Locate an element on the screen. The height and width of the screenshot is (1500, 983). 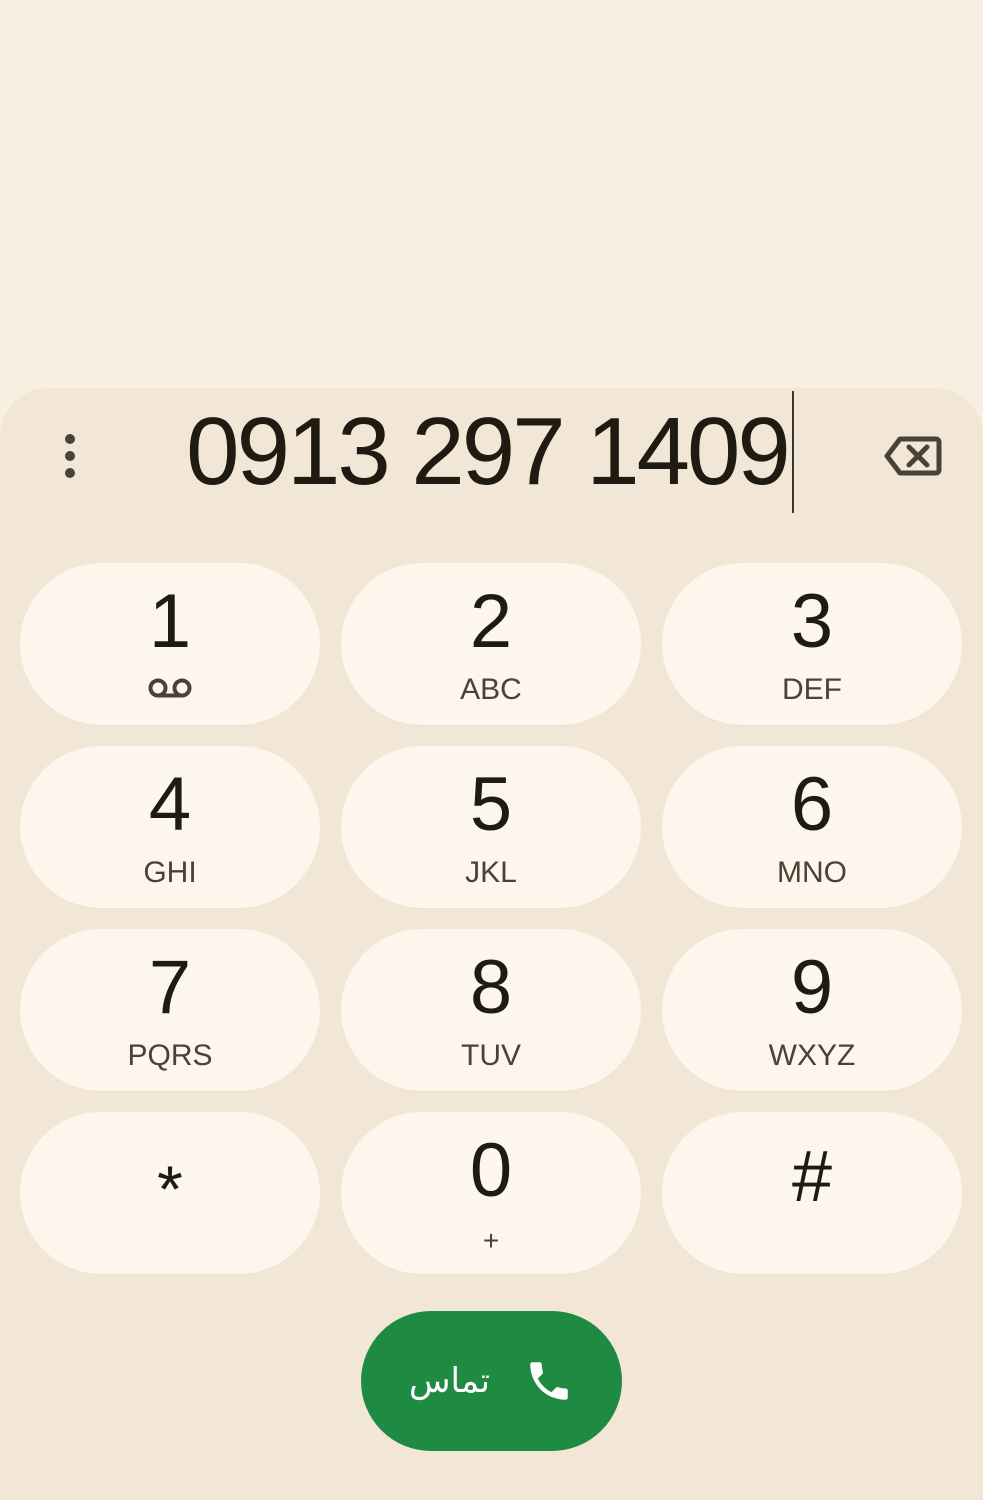
key-letters: JKL is located at coordinates (491, 872).